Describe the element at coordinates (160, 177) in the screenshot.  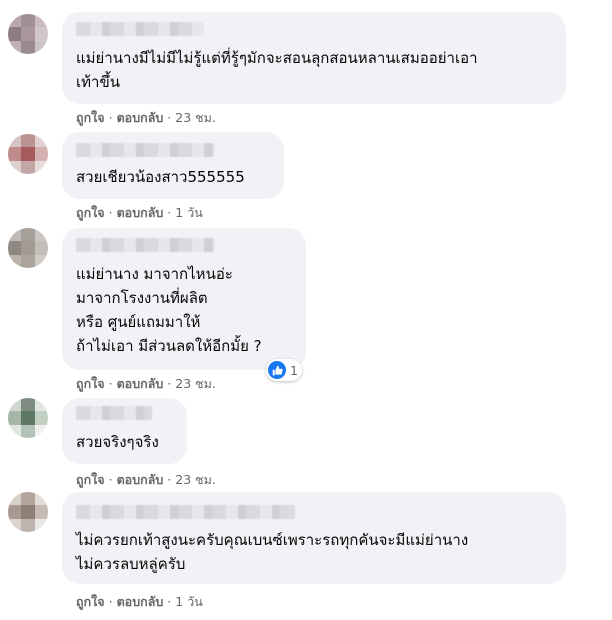
I see `comment-text: สวยเชียวน้องสาว555555` at that location.